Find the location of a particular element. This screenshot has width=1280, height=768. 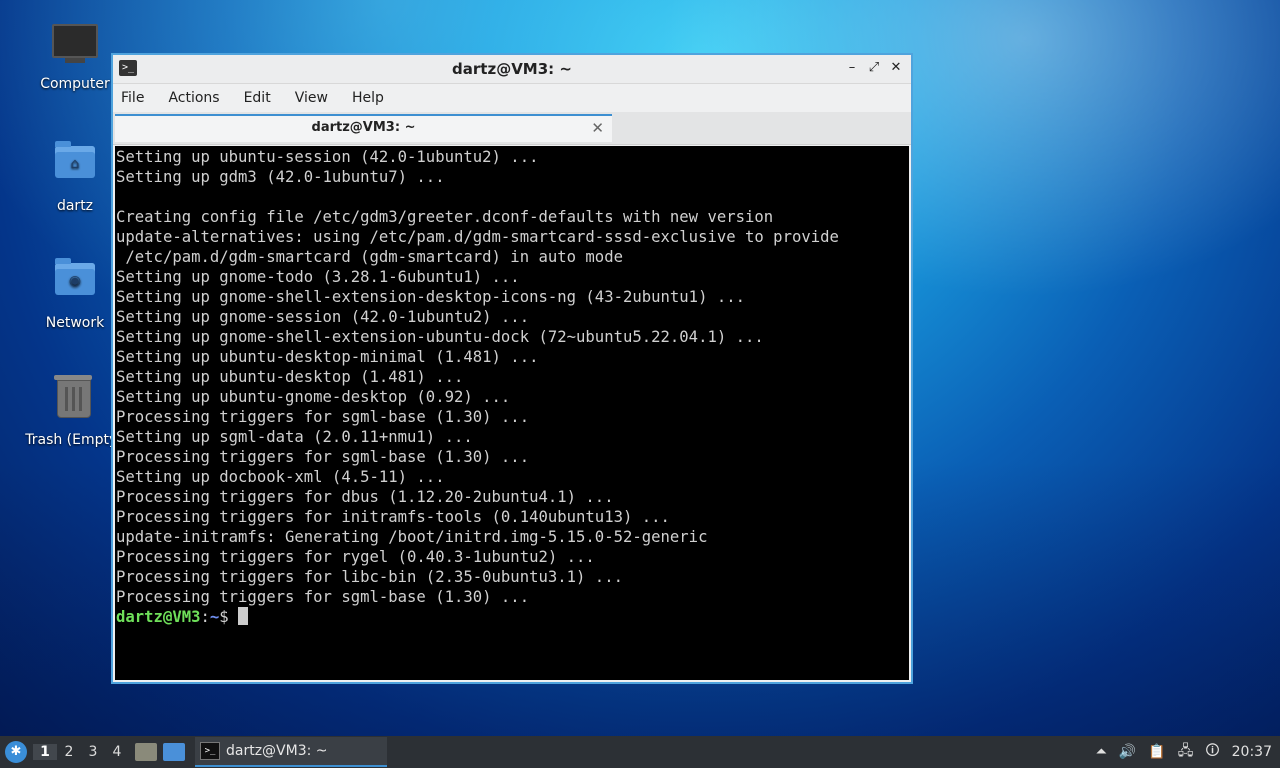

menu-edit: Edit is located at coordinates (257, 98).